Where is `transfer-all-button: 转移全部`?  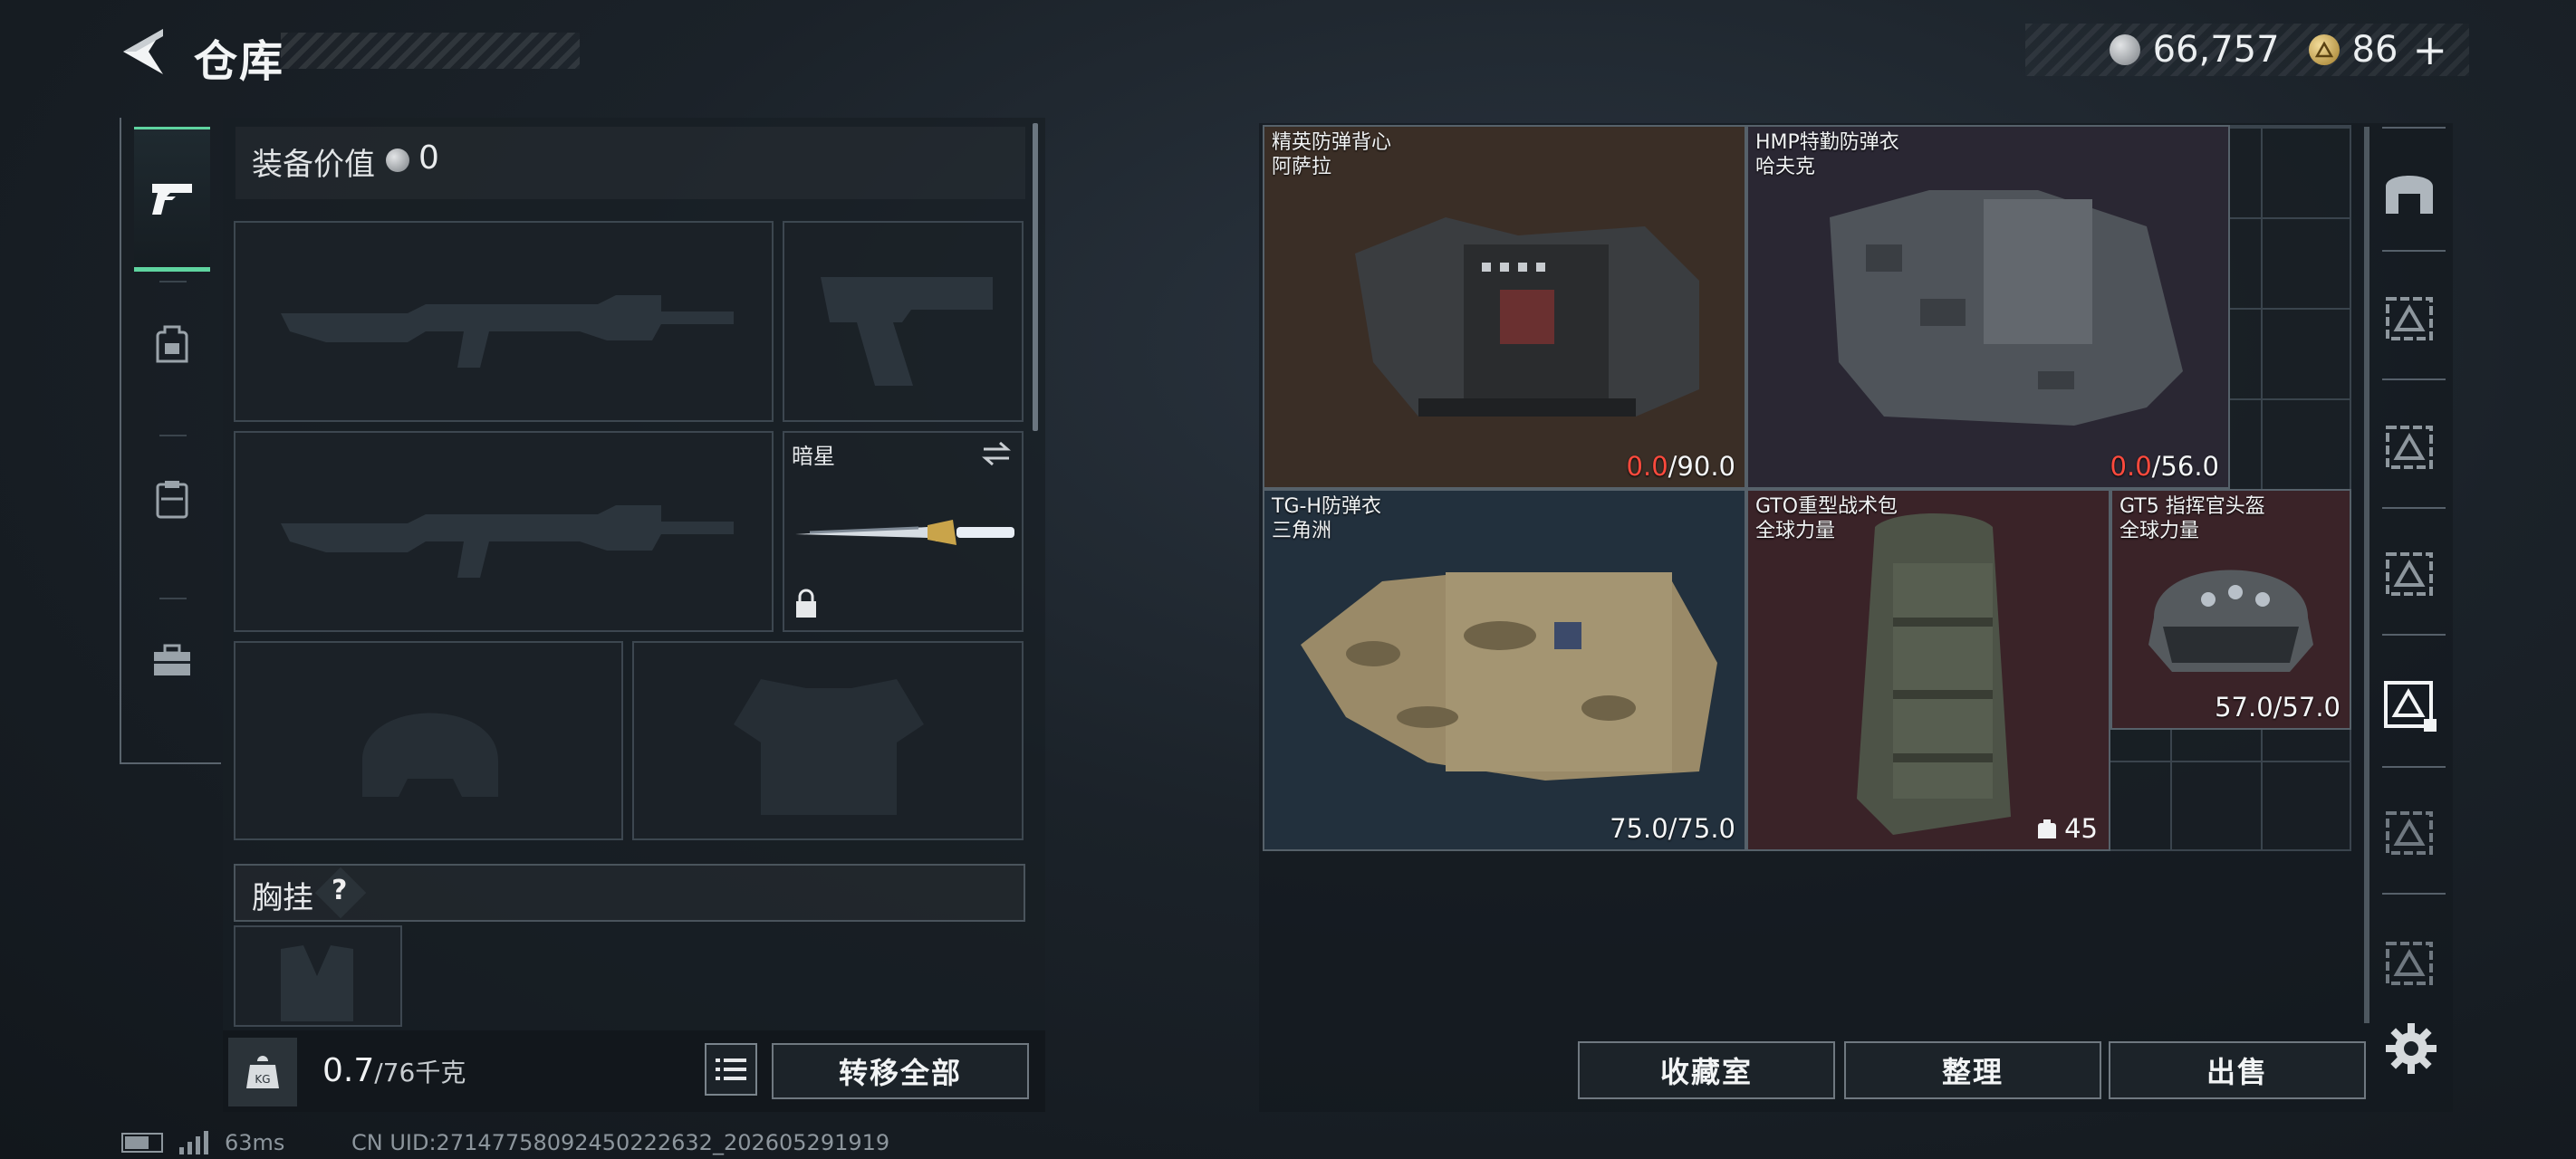
transfer-all-button: 转移全部 is located at coordinates (900, 1071).